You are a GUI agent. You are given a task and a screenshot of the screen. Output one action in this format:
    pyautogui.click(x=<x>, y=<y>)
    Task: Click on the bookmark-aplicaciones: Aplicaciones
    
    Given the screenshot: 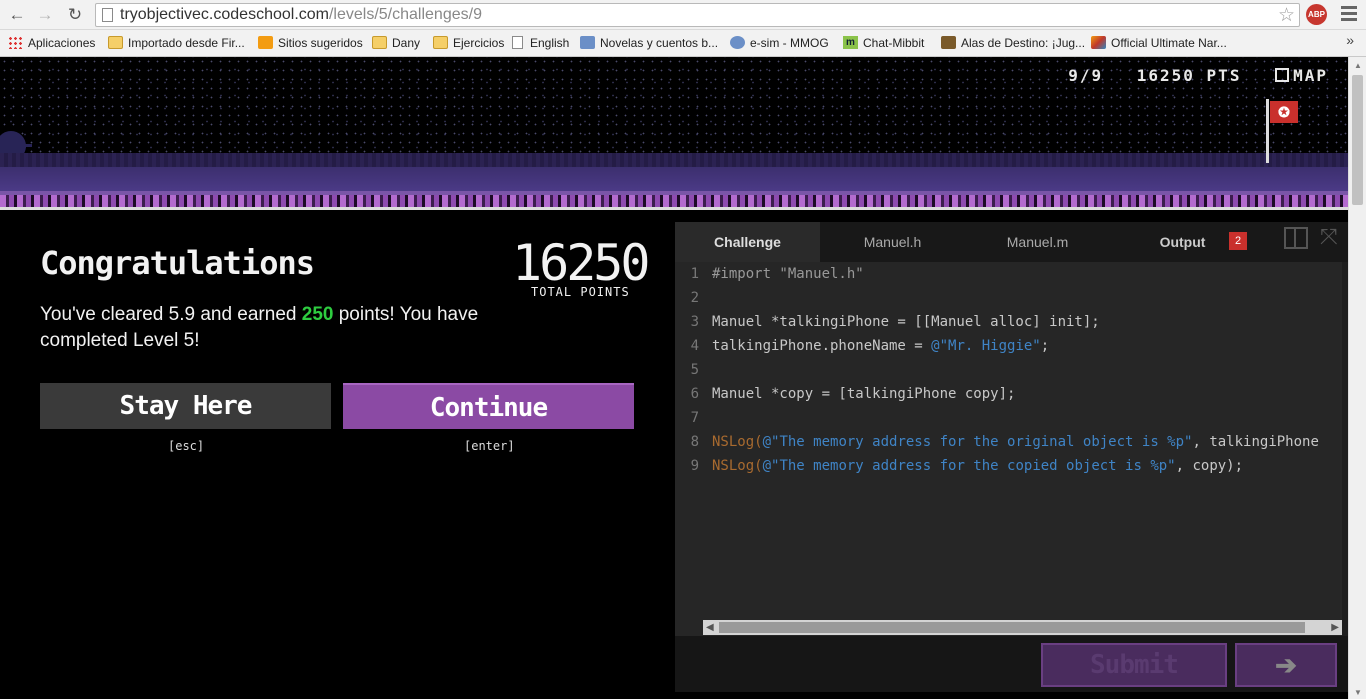 What is the action you would take?
    pyautogui.click(x=51, y=43)
    